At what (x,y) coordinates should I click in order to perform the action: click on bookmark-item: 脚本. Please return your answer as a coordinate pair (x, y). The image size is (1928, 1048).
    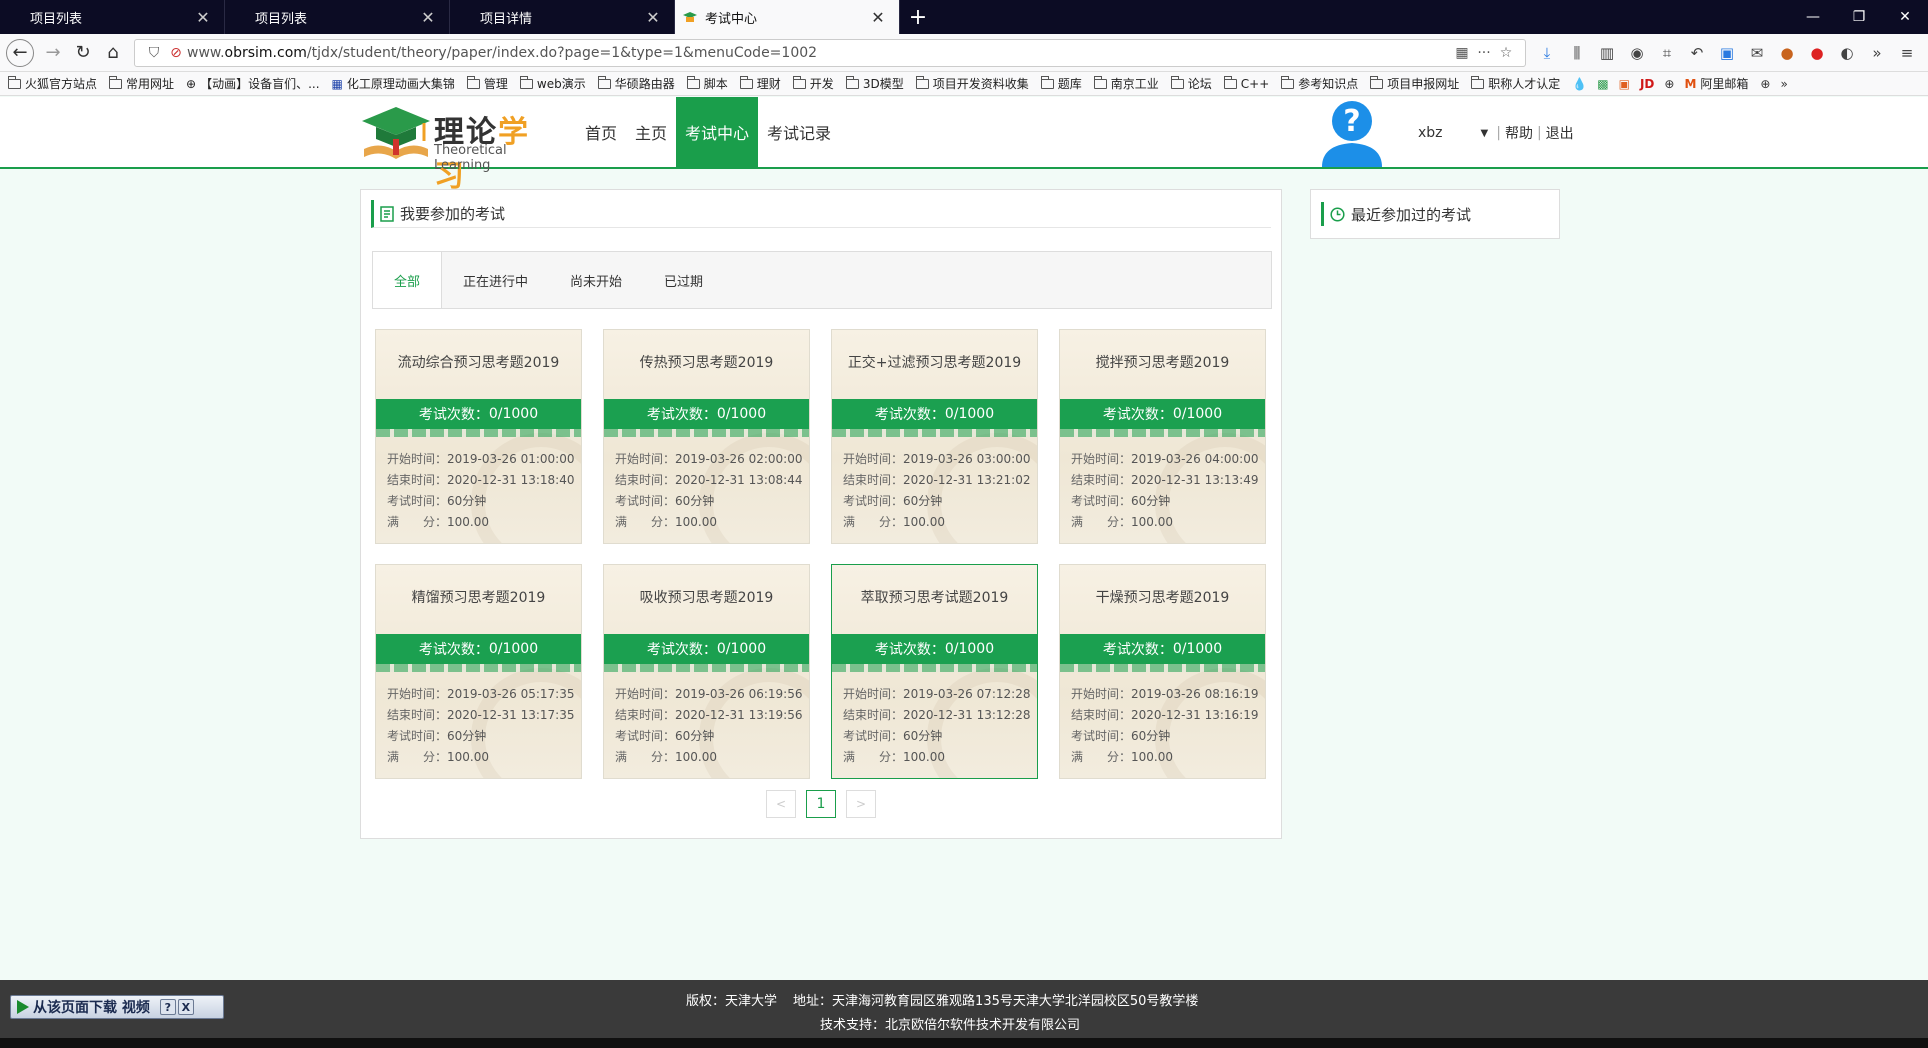
    Looking at the image, I should click on (707, 83).